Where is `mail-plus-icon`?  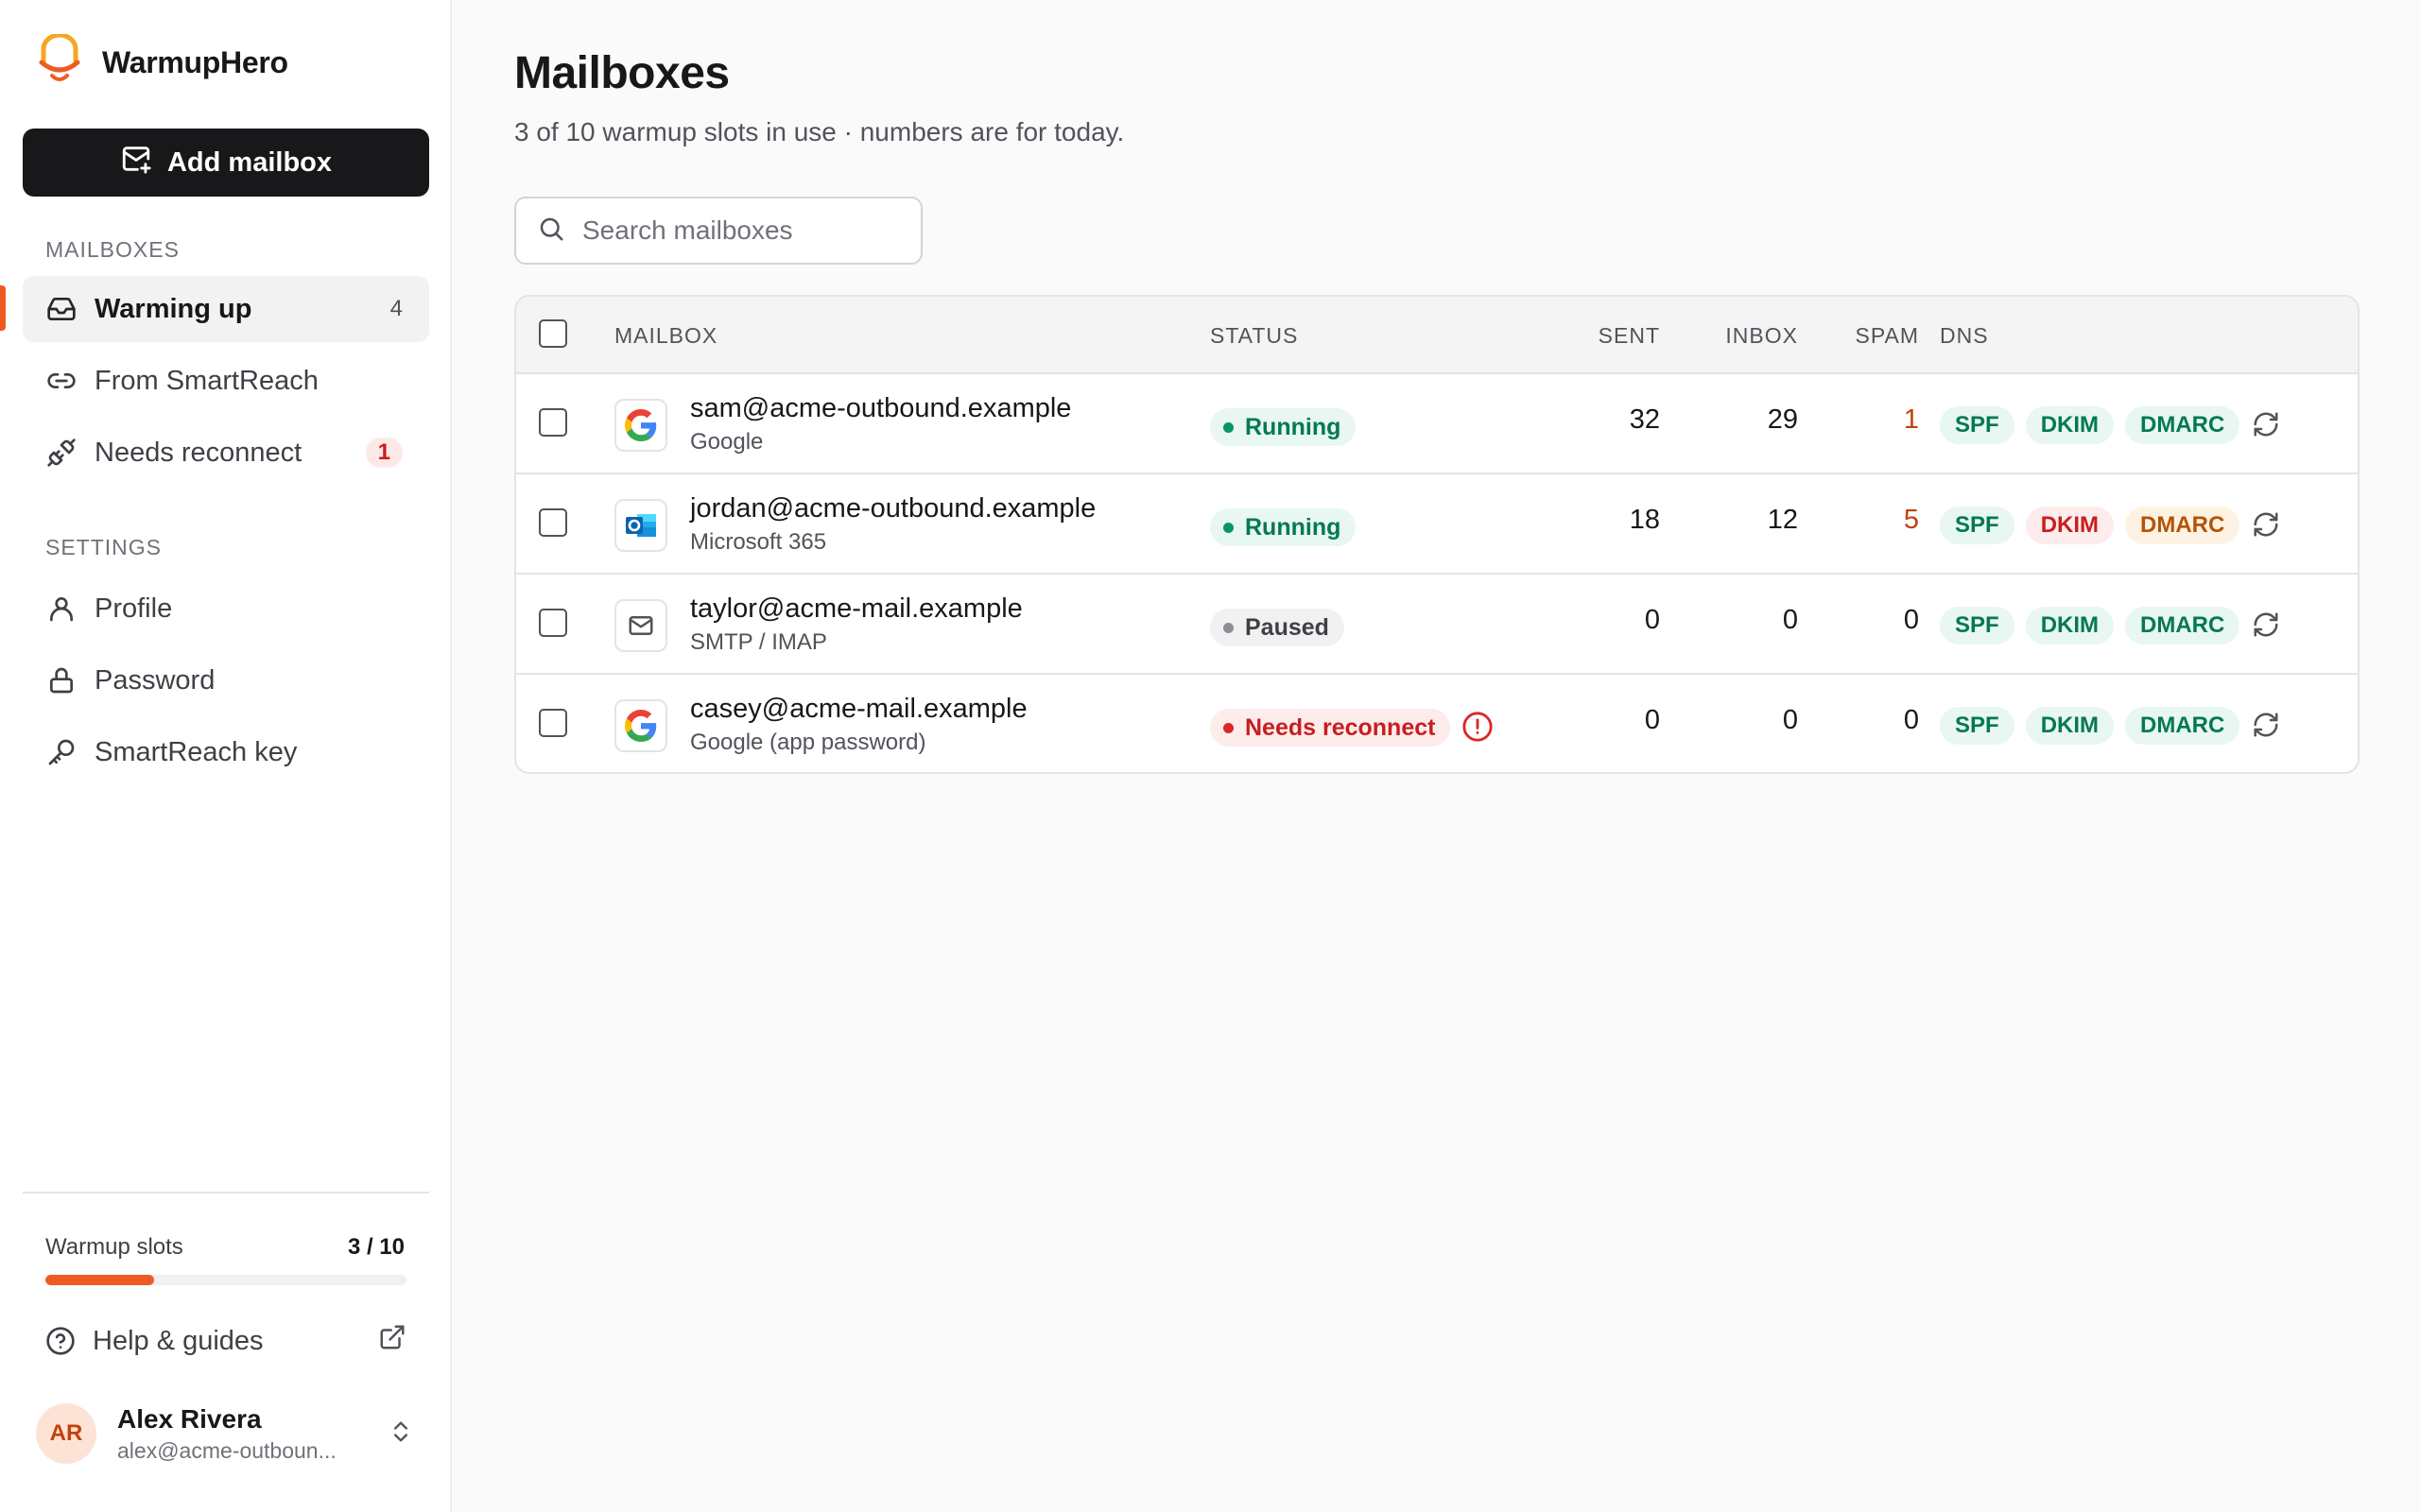
mail-plus-icon is located at coordinates (136, 162).